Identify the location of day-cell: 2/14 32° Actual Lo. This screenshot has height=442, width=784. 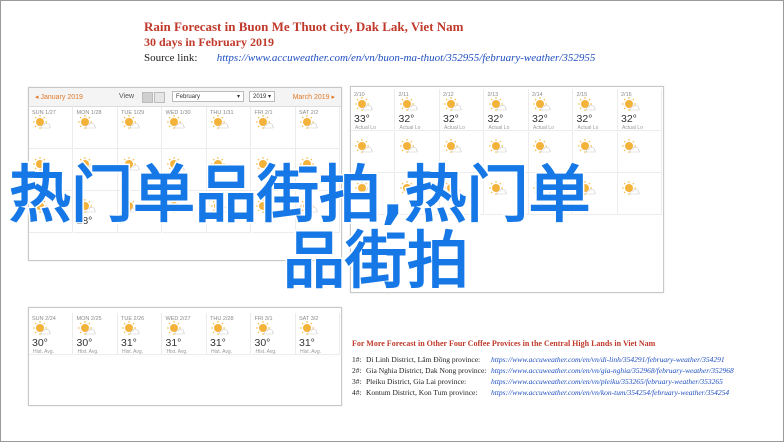
(551, 110).